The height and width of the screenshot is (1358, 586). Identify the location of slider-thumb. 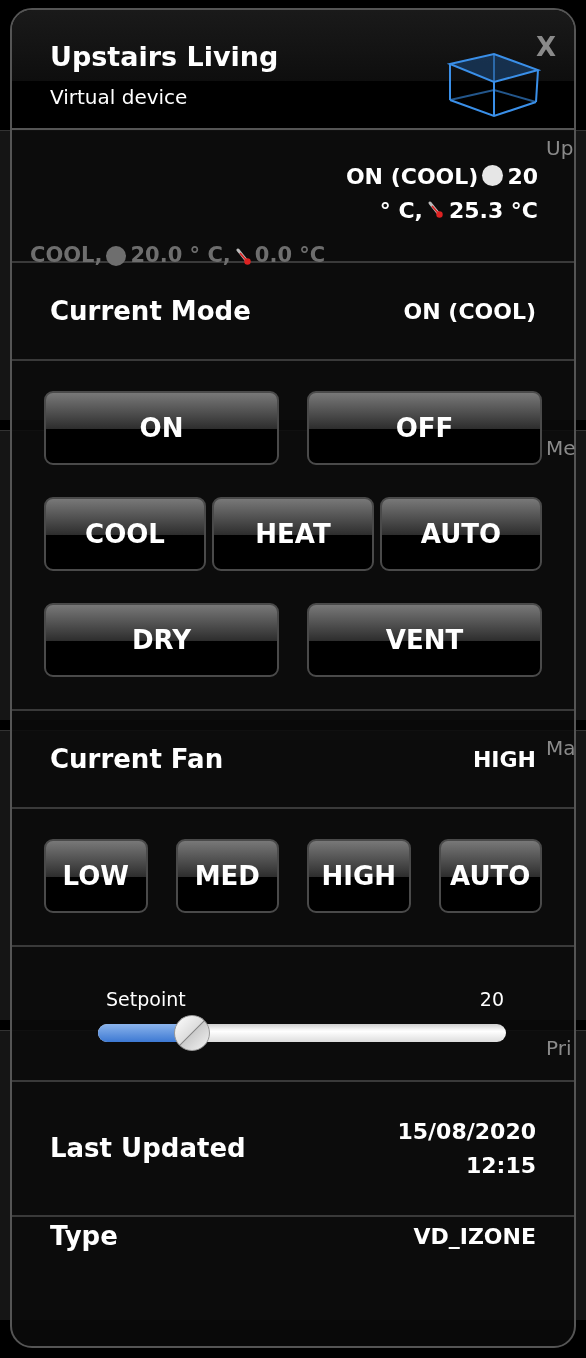
(191, 1032).